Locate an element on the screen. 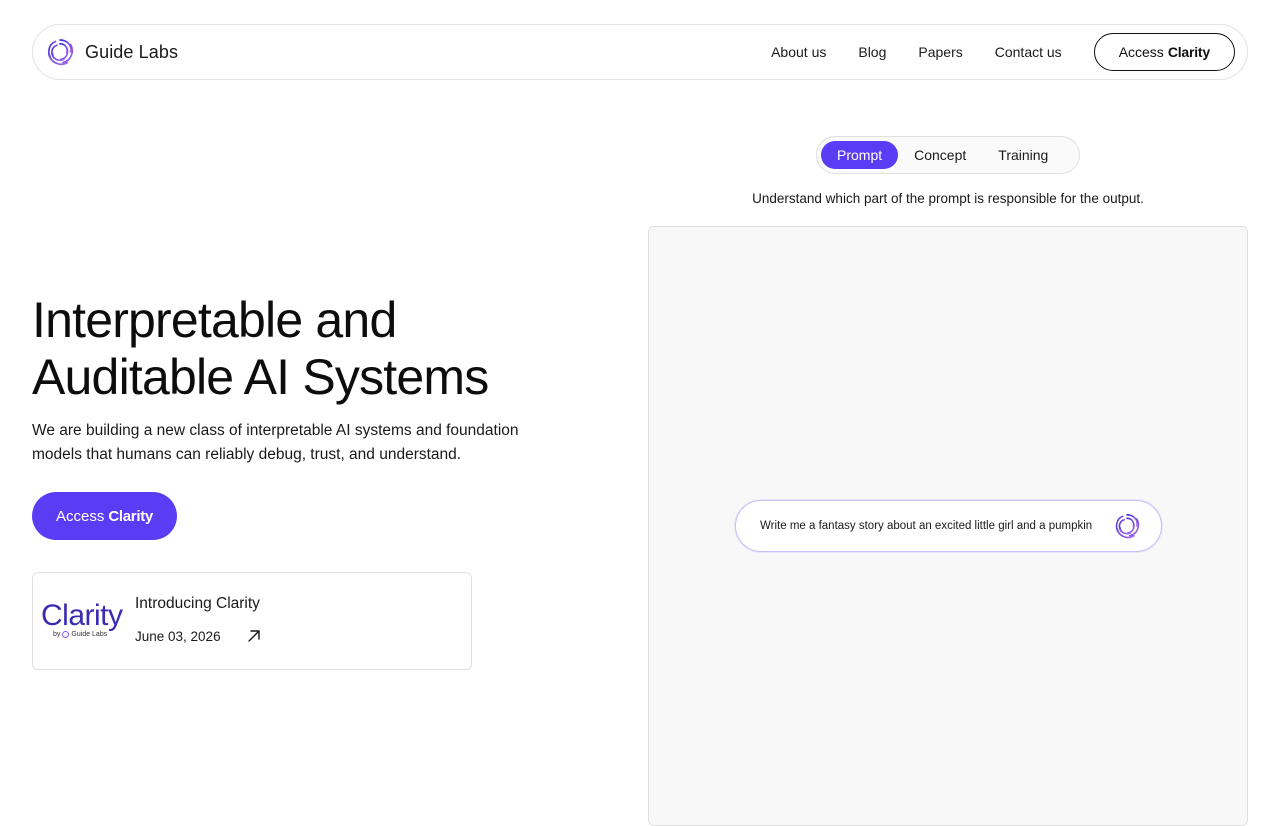 The image size is (1280, 826). arrow-up-right-icon is located at coordinates (254, 636).